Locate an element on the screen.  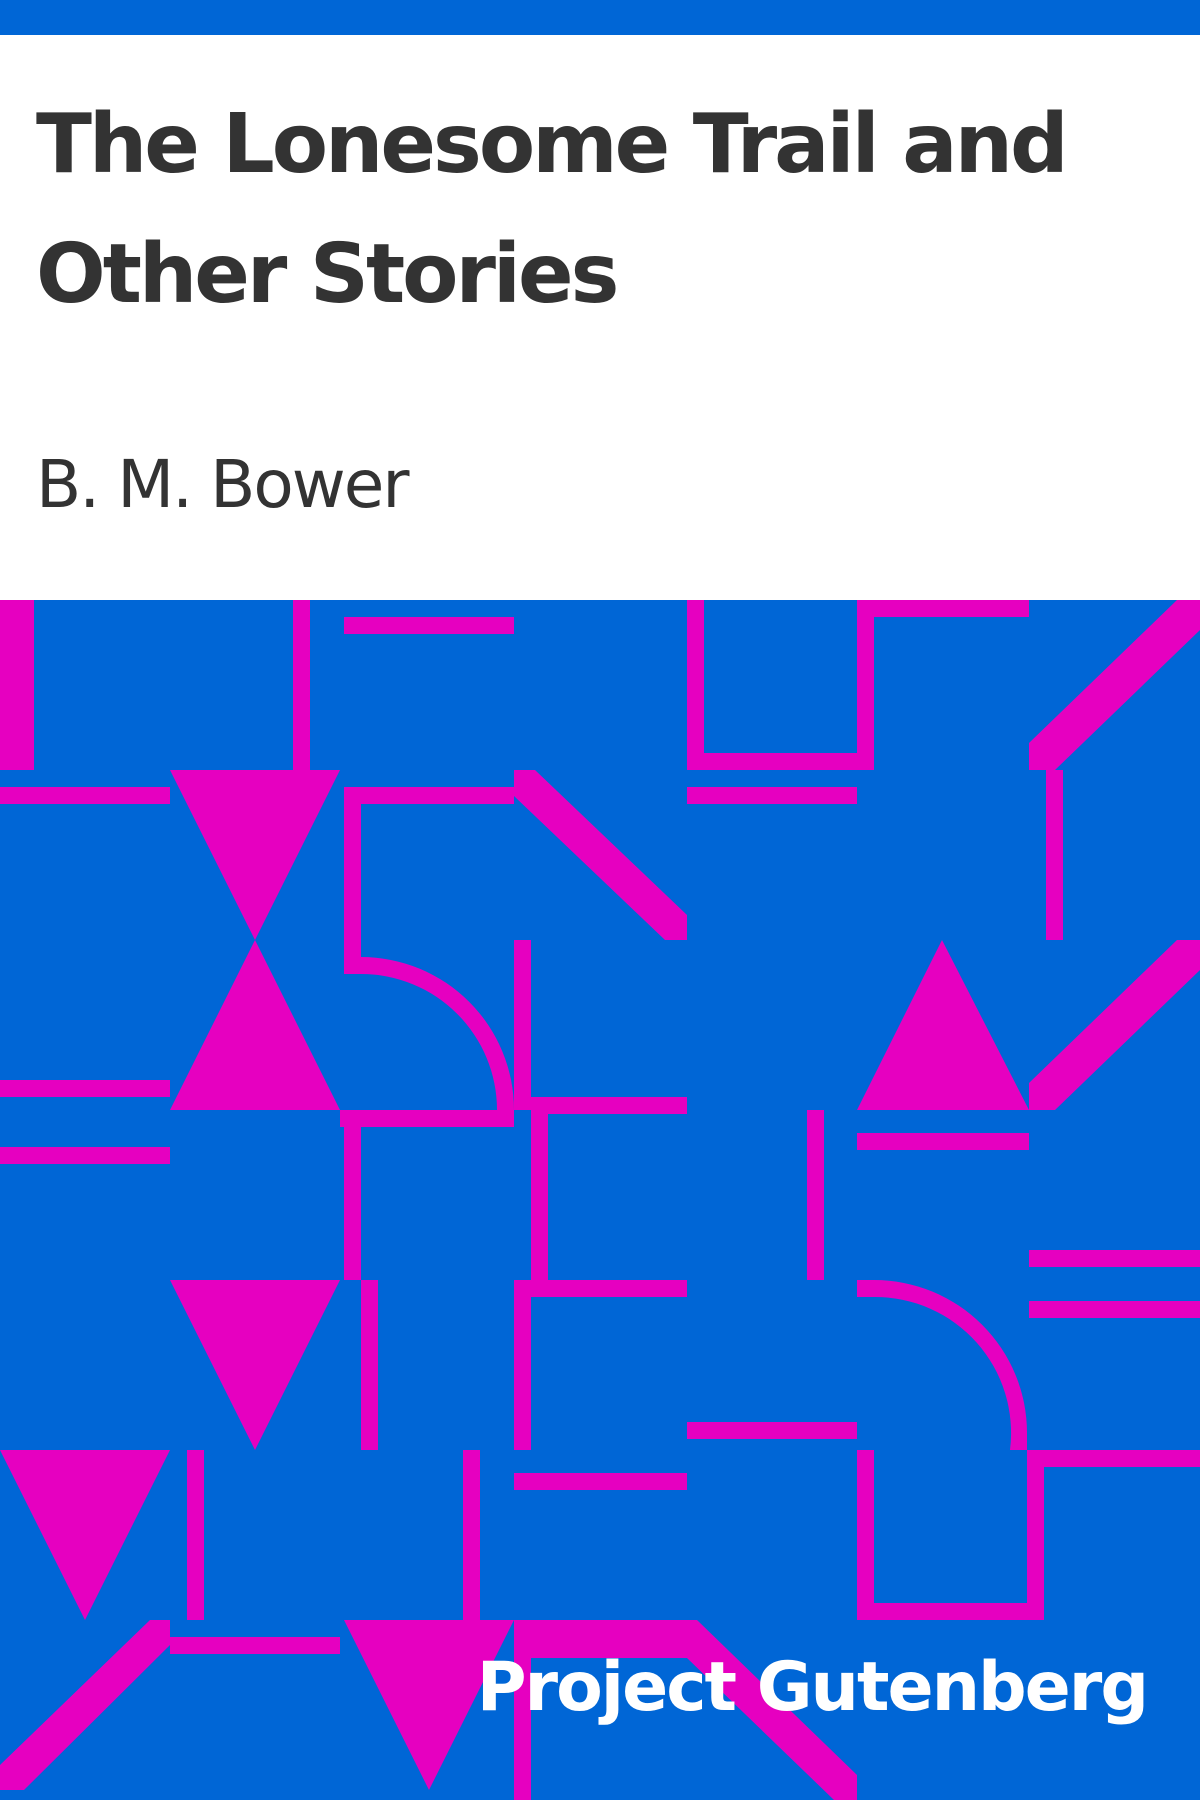
book-title: The Lonesome Trail and Other Stories is located at coordinates (552, 209).